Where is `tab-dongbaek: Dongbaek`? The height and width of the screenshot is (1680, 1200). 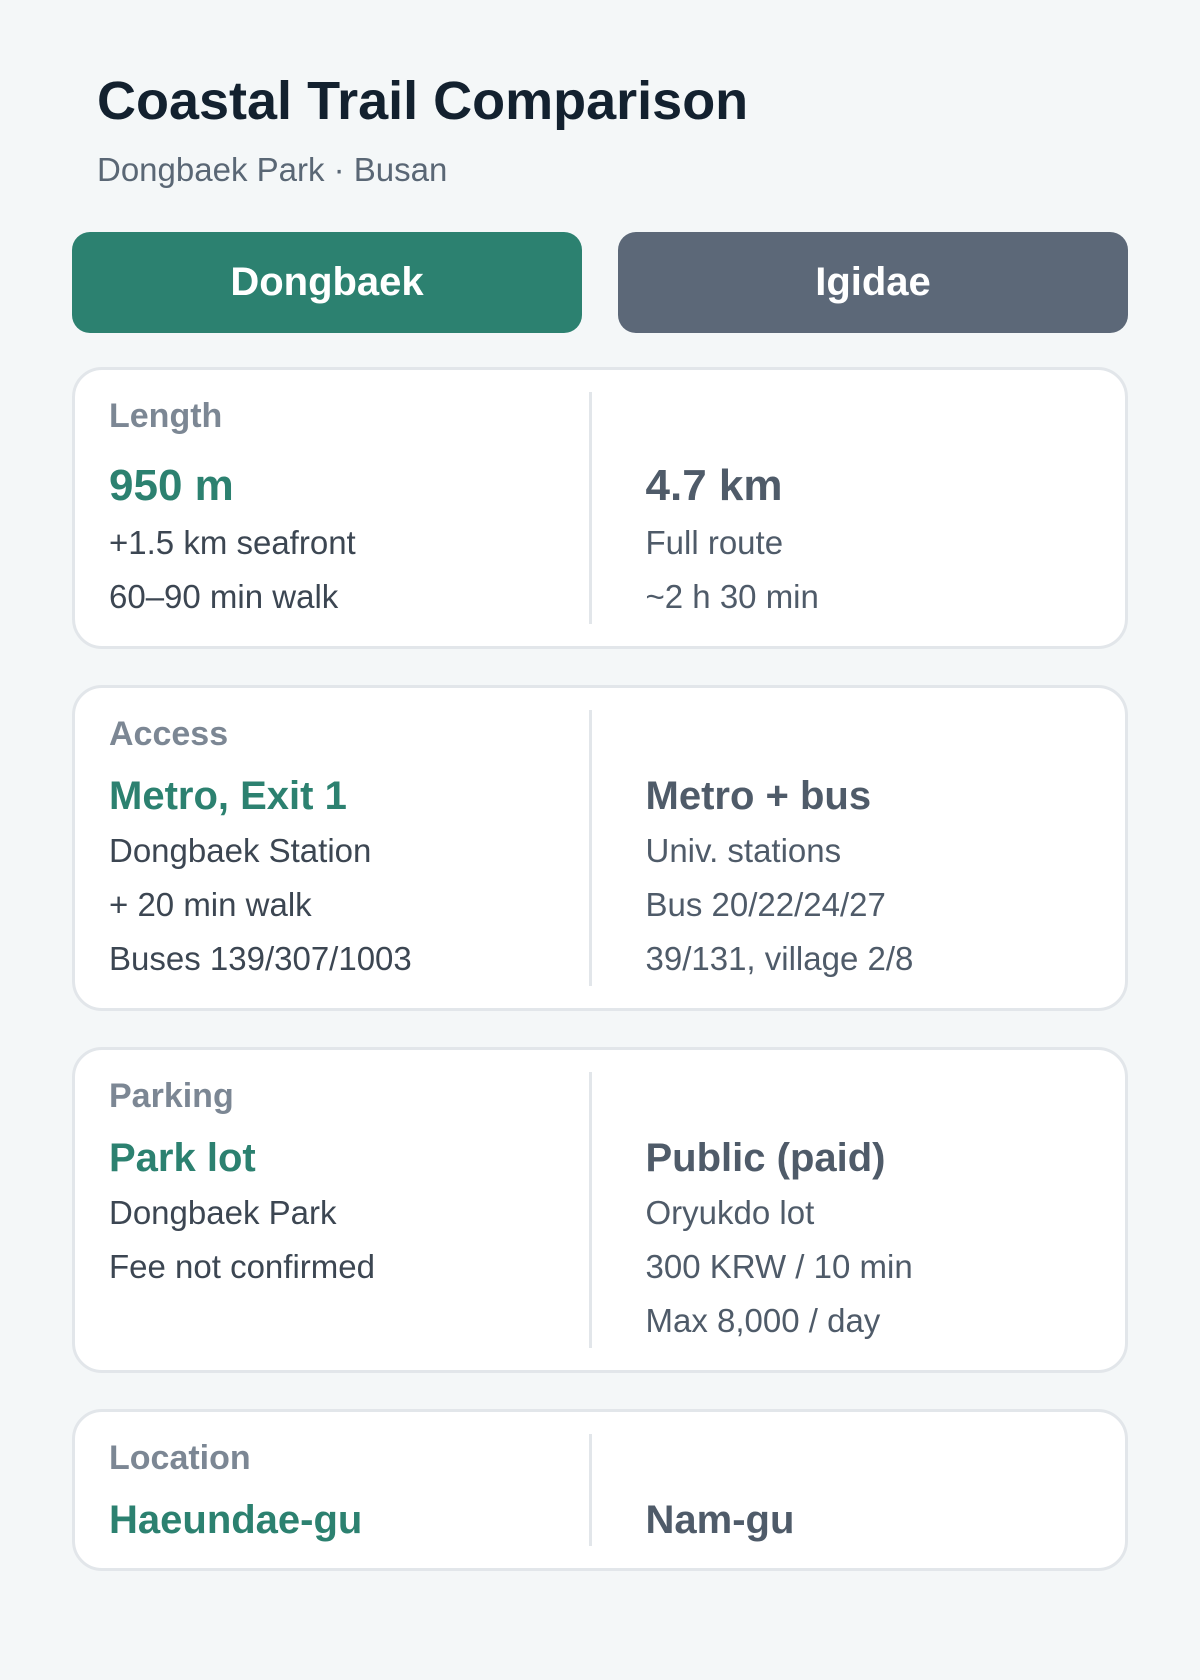
tab-dongbaek: Dongbaek is located at coordinates (327, 282).